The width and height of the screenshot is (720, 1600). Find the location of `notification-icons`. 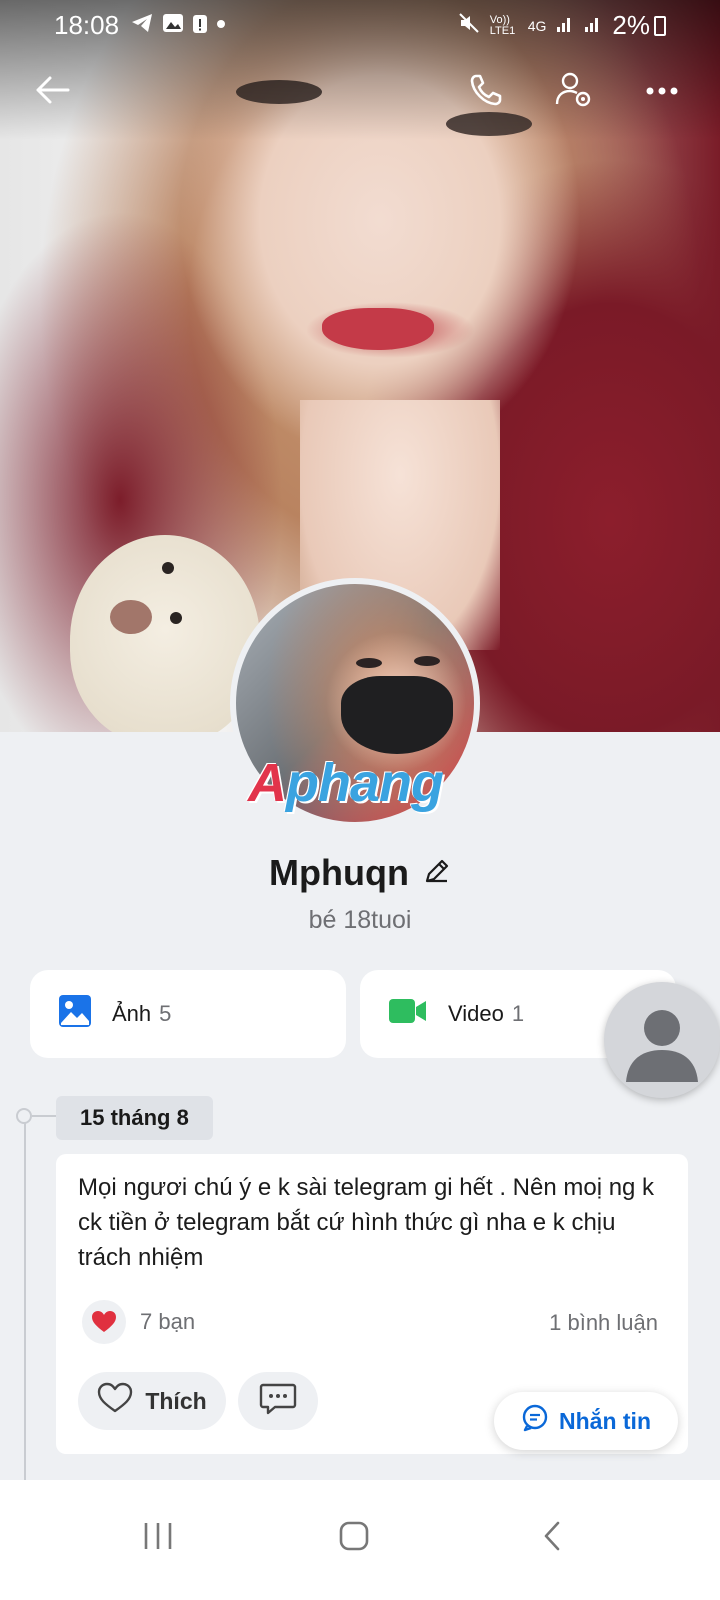

notification-icons is located at coordinates (178, 26).